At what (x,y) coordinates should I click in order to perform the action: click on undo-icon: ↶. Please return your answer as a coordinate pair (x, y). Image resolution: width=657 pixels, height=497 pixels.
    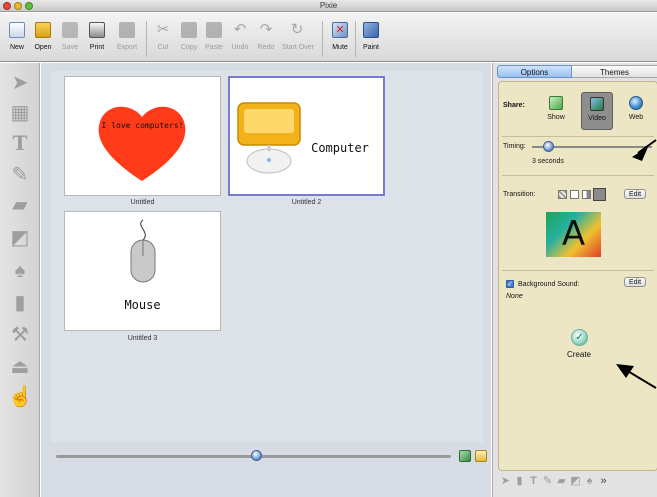
    Looking at the image, I should click on (240, 29).